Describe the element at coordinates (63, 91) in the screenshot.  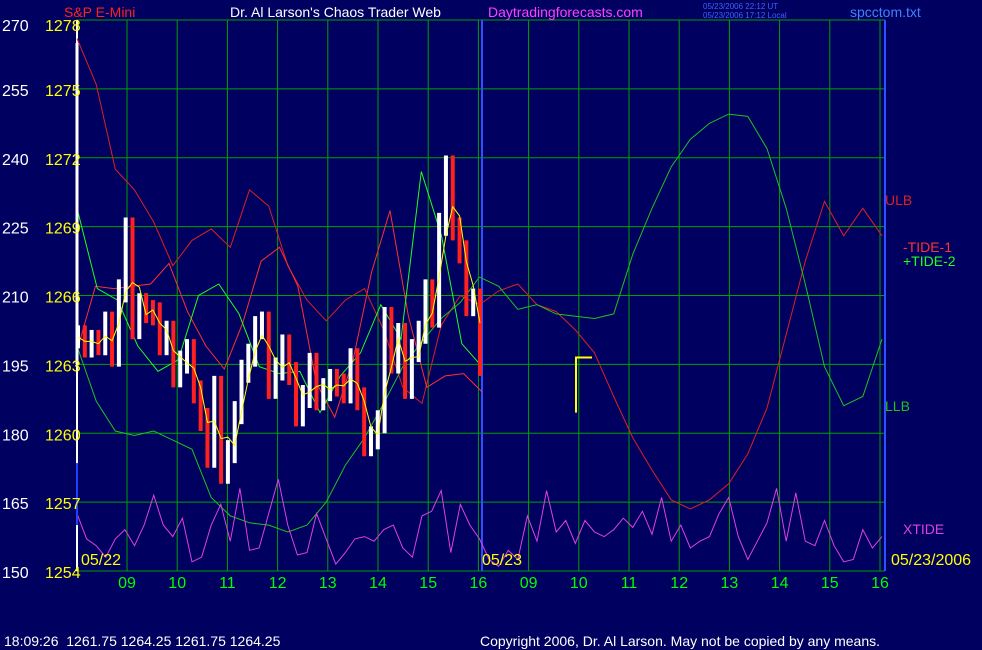
I see `price-tick-label: 1275` at that location.